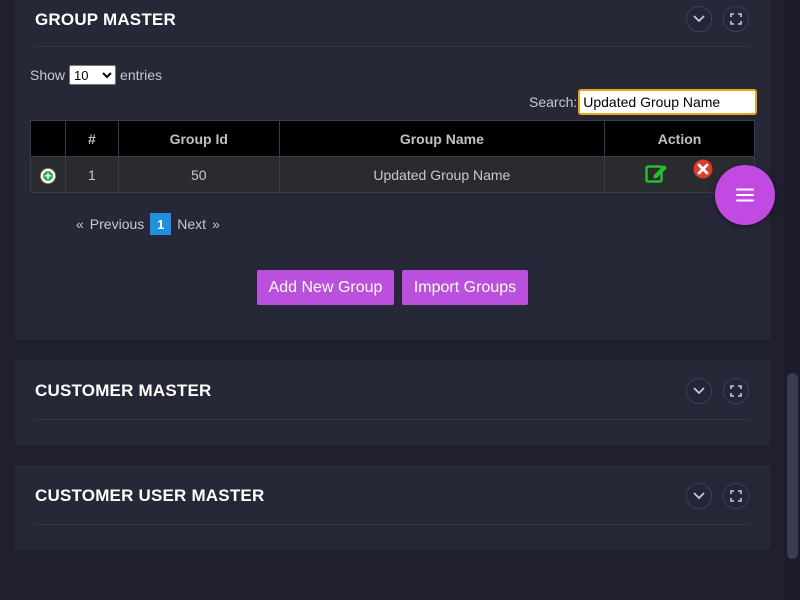 This screenshot has width=800, height=600. What do you see at coordinates (216, 224) in the screenshot?
I see `last-page-link: »` at bounding box center [216, 224].